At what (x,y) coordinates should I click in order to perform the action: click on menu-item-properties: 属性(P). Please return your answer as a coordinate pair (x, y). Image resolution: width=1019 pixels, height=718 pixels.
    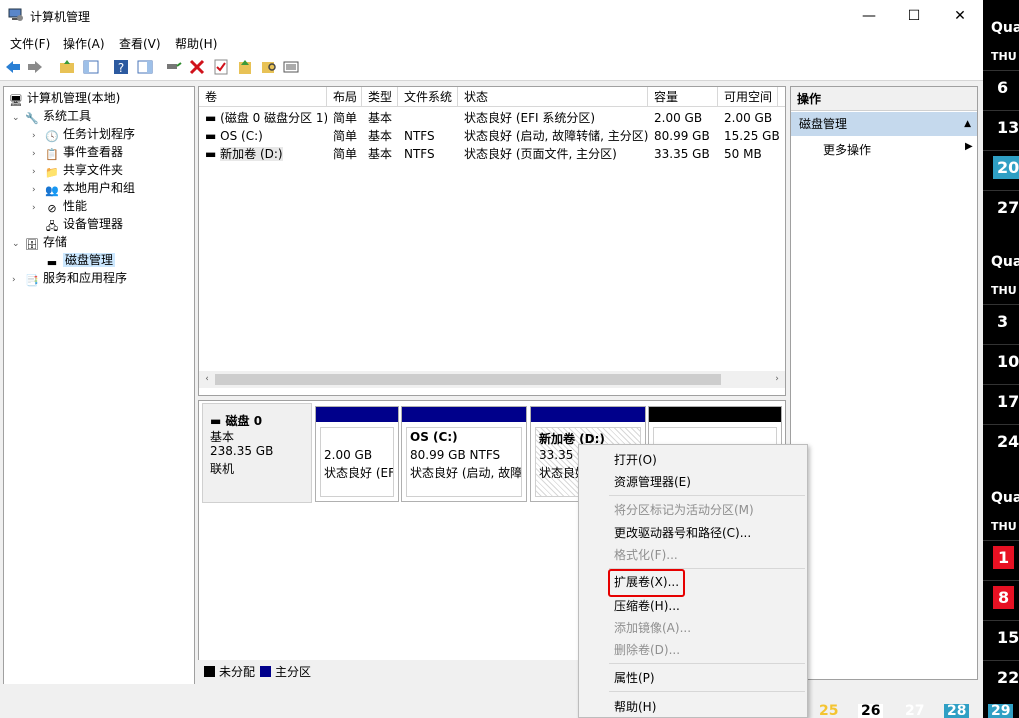
    Looking at the image, I should click on (634, 678).